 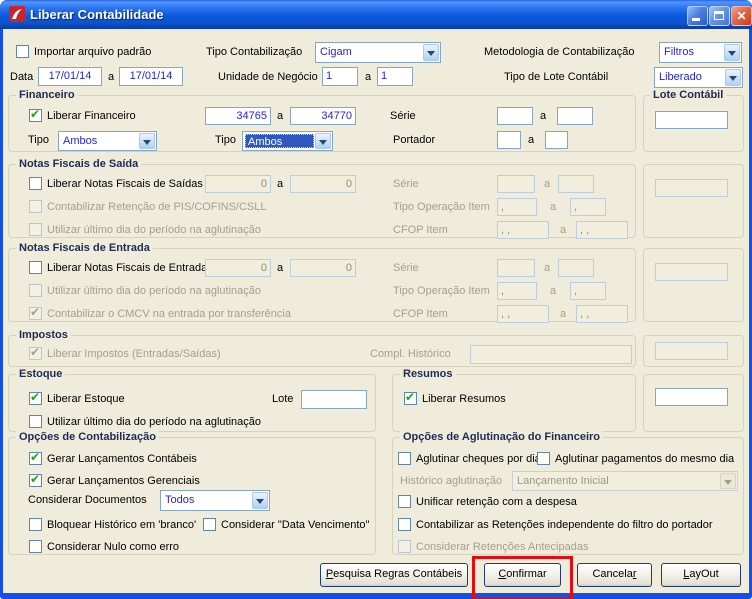 What do you see at coordinates (691, 397) in the screenshot?
I see `resumos-lote-input` at bounding box center [691, 397].